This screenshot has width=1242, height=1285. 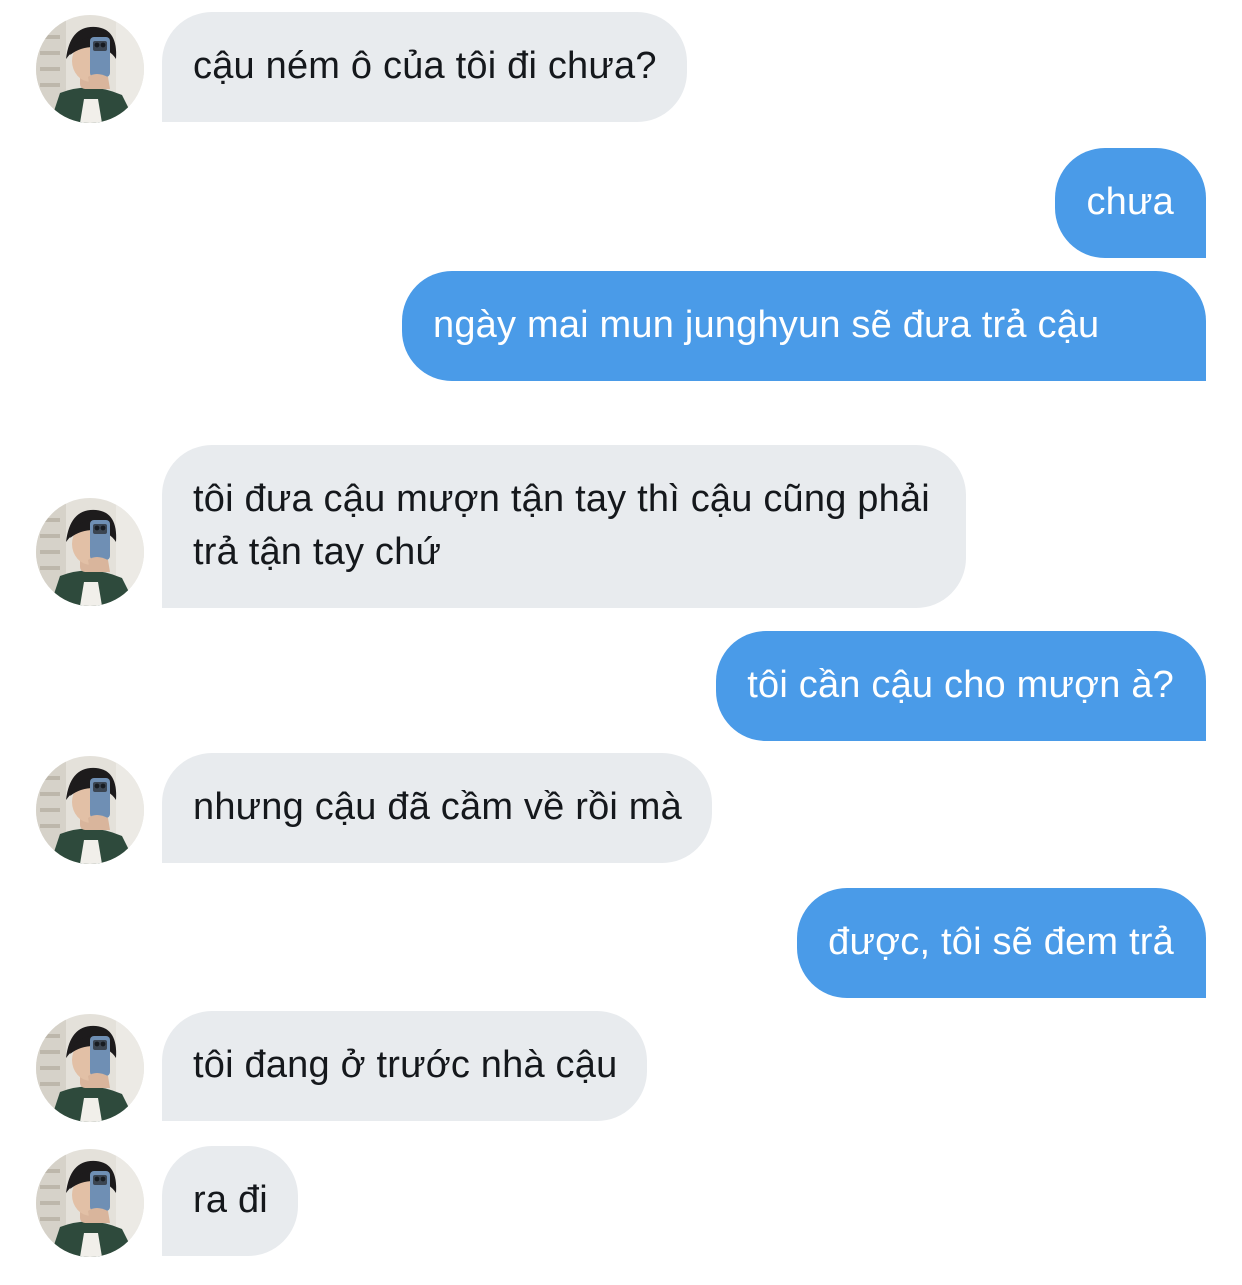 What do you see at coordinates (424, 67) in the screenshot?
I see `incoming-message-bubble: cậu ném ô của tôi đi chưa?` at bounding box center [424, 67].